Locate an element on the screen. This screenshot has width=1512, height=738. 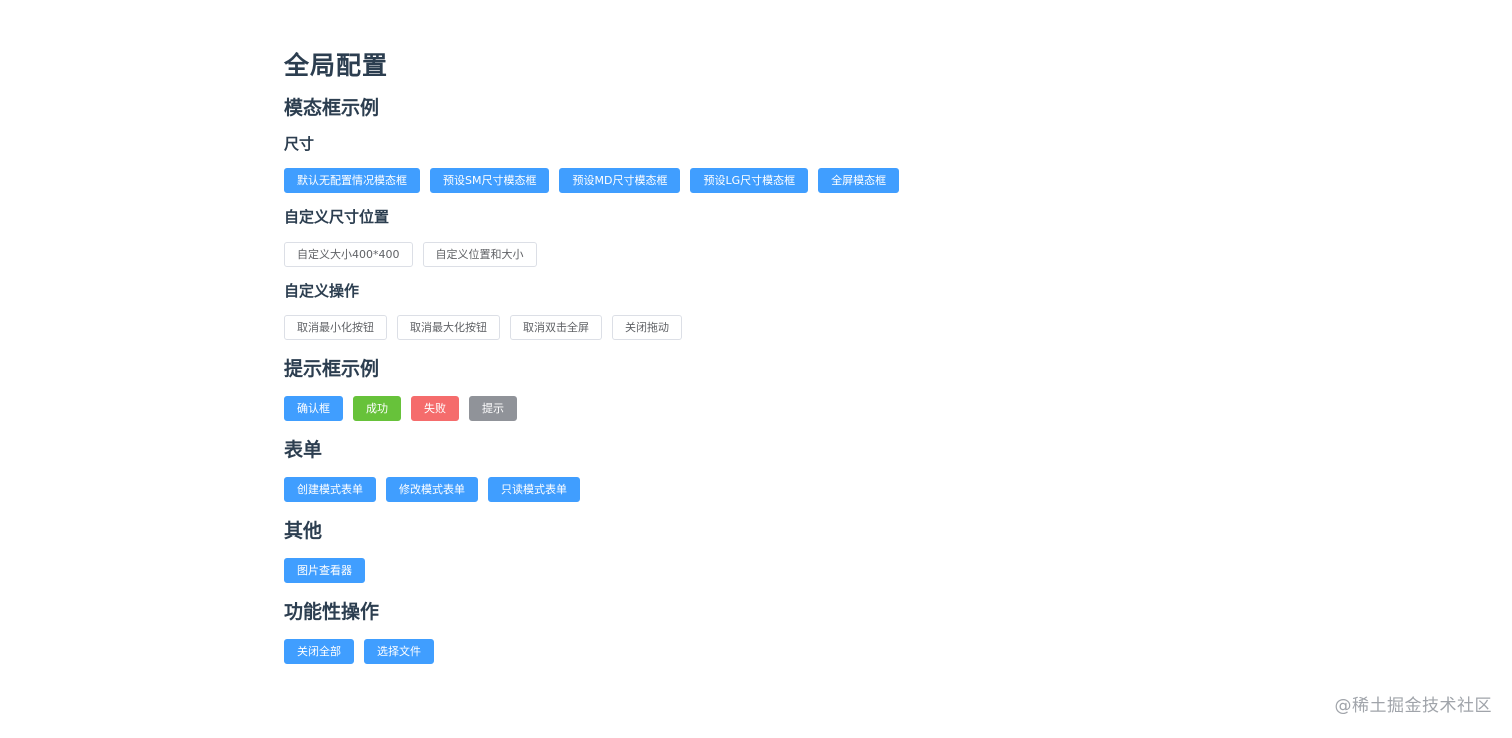
page-title: 全局配置 is located at coordinates (336, 65).